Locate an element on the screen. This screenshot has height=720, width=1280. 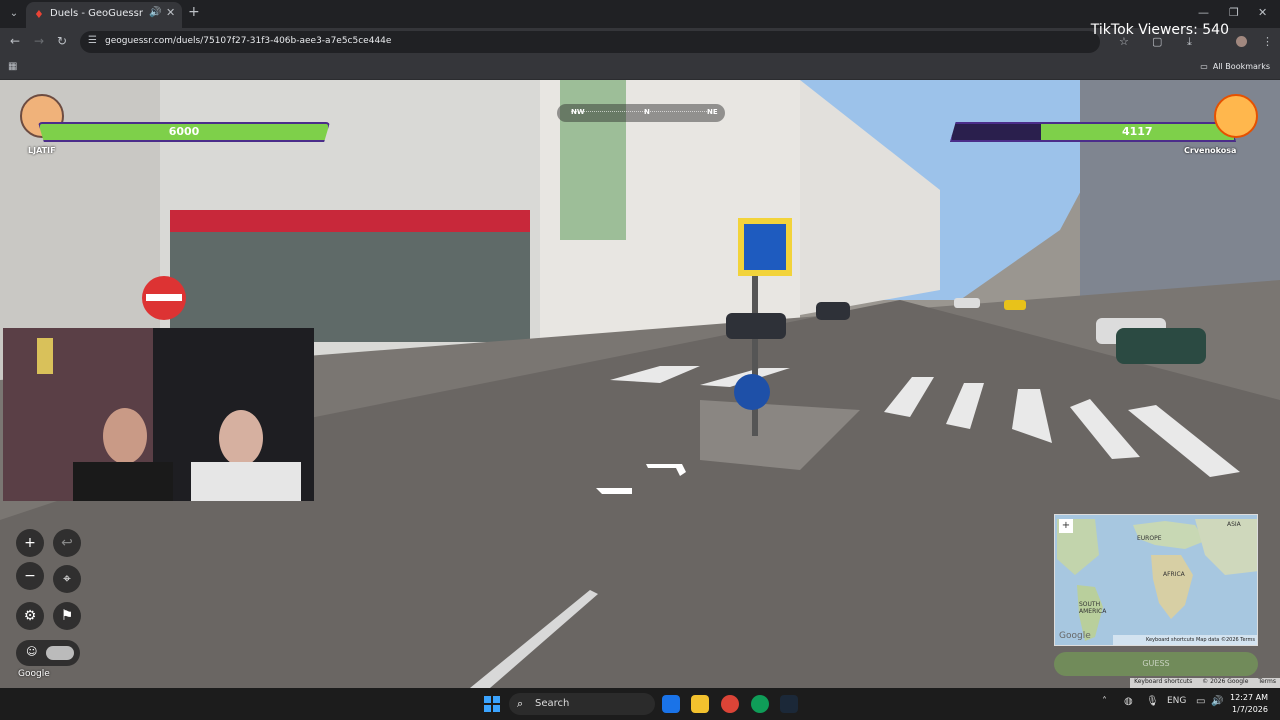
terms-link: Terms is located at coordinates (1267, 681).